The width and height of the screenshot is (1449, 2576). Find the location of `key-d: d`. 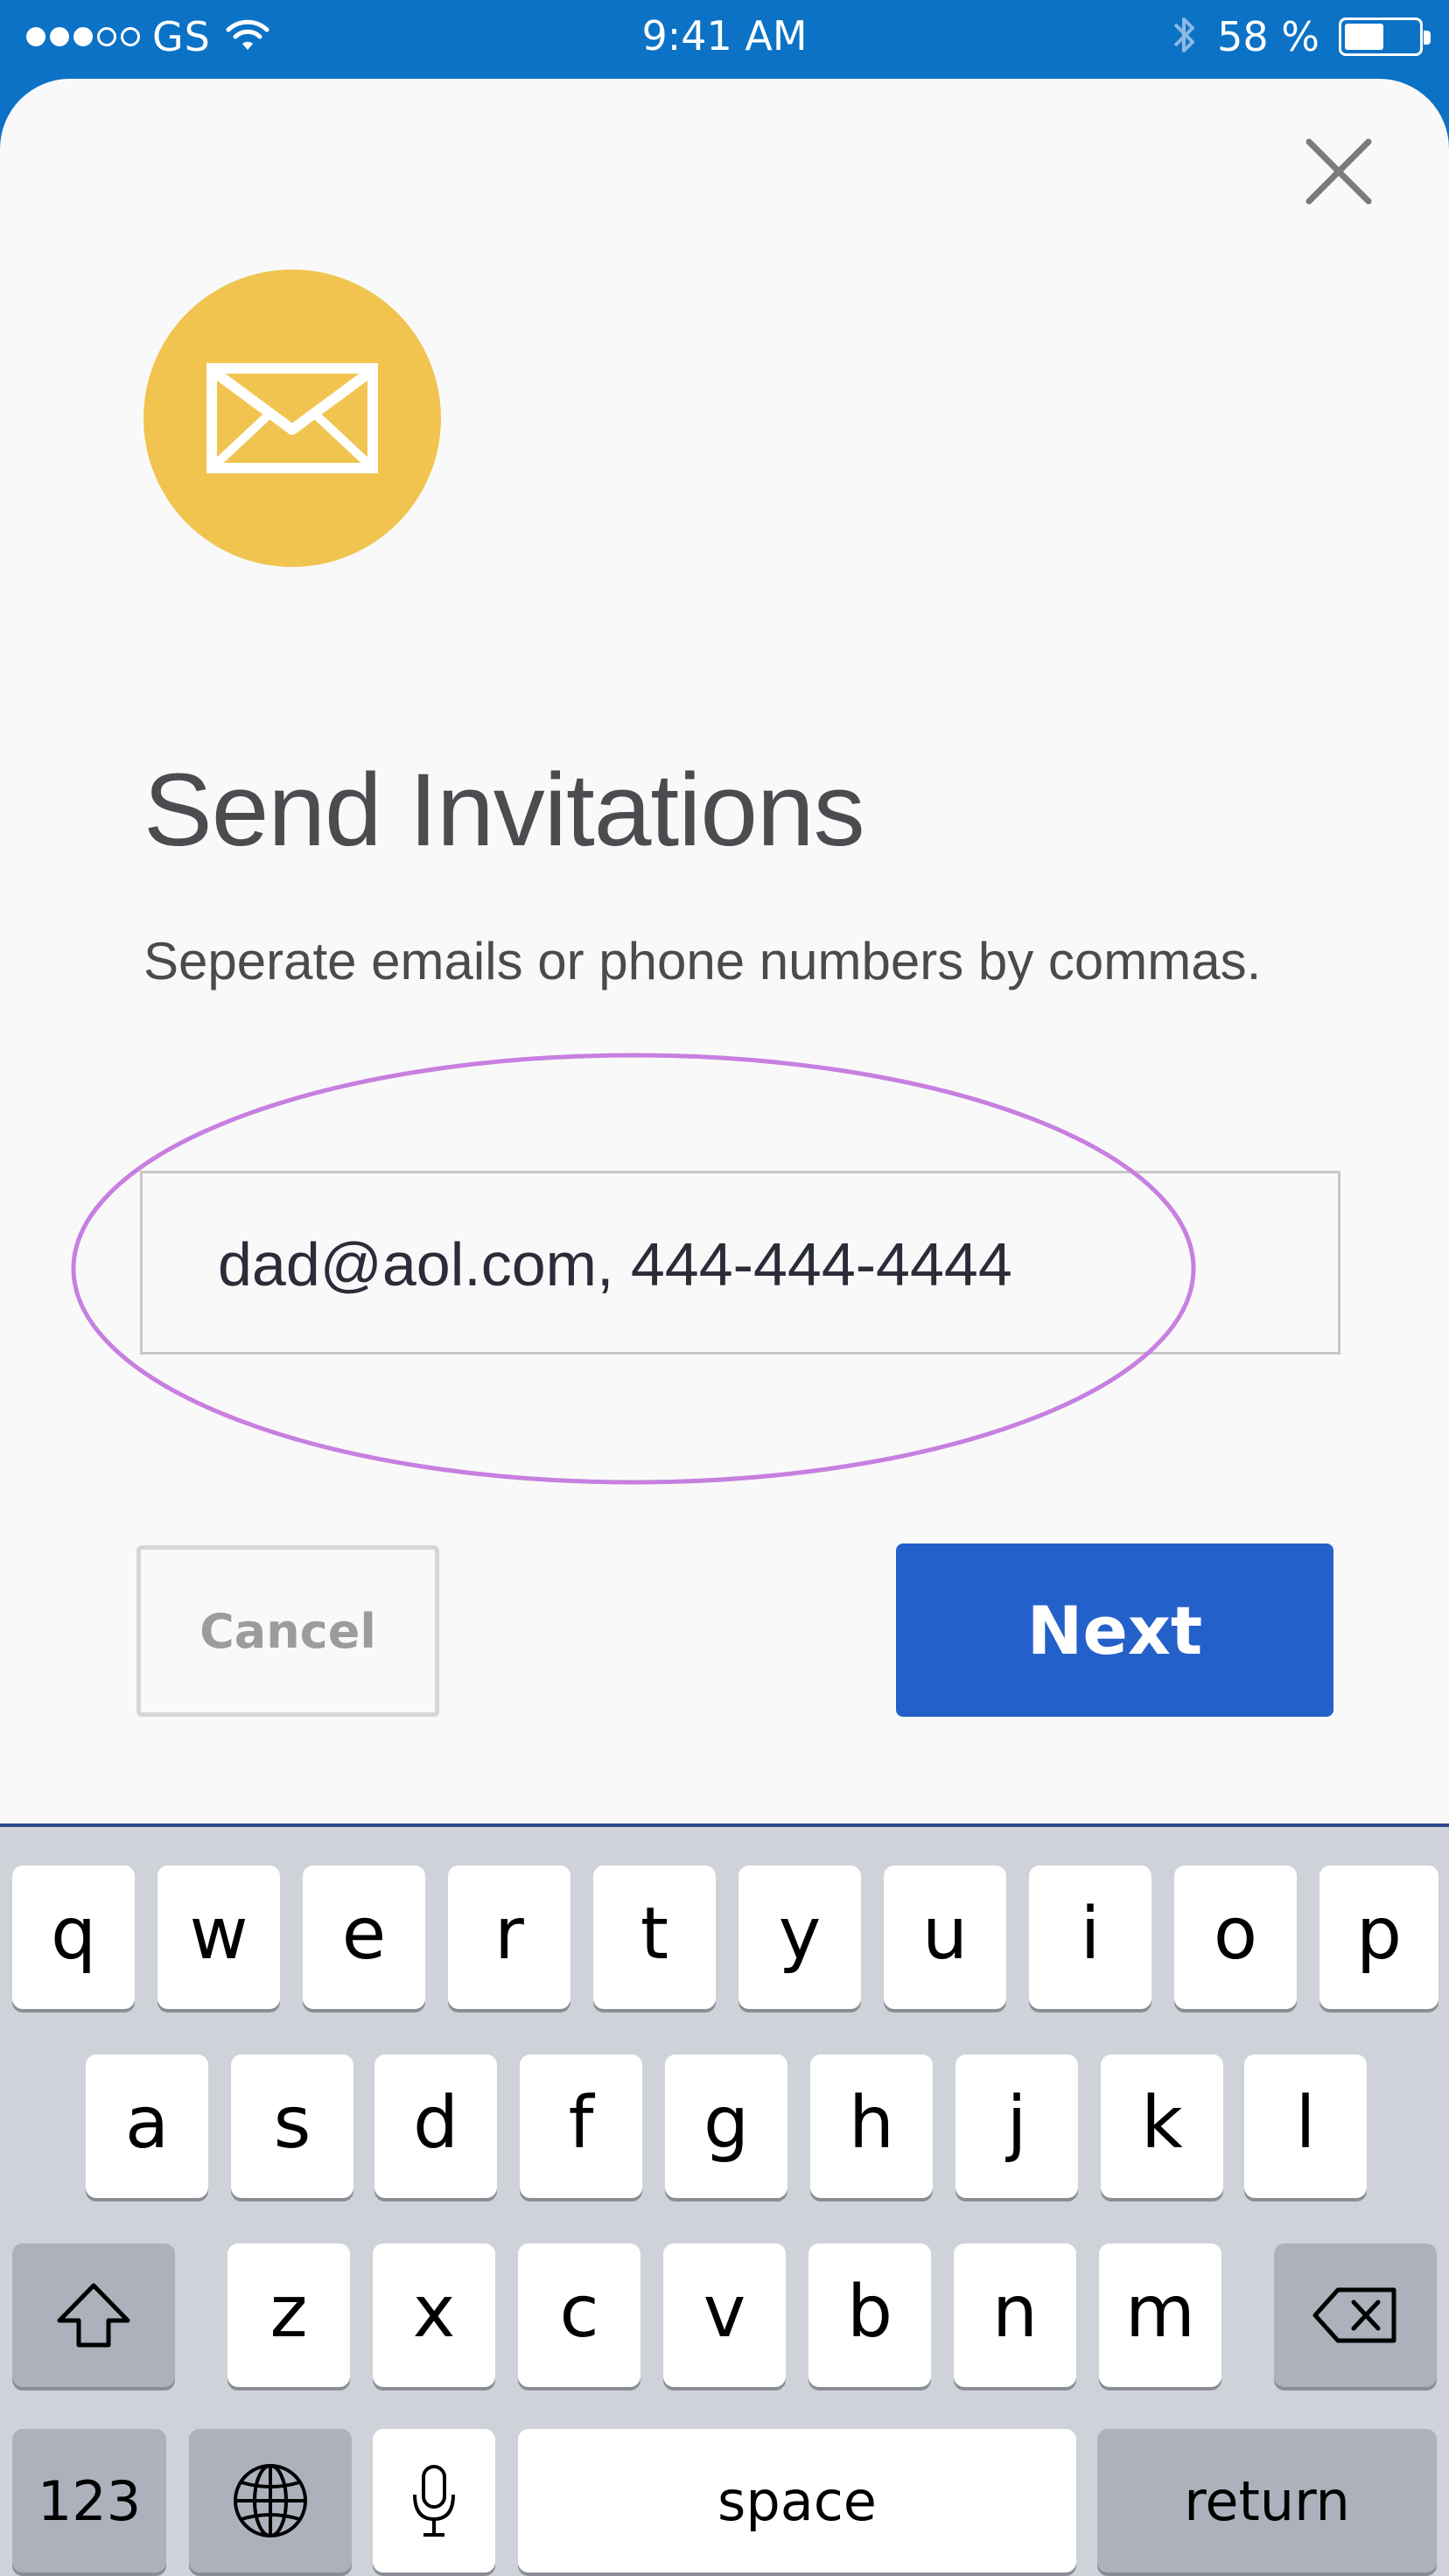

key-d: d is located at coordinates (435, 2126).